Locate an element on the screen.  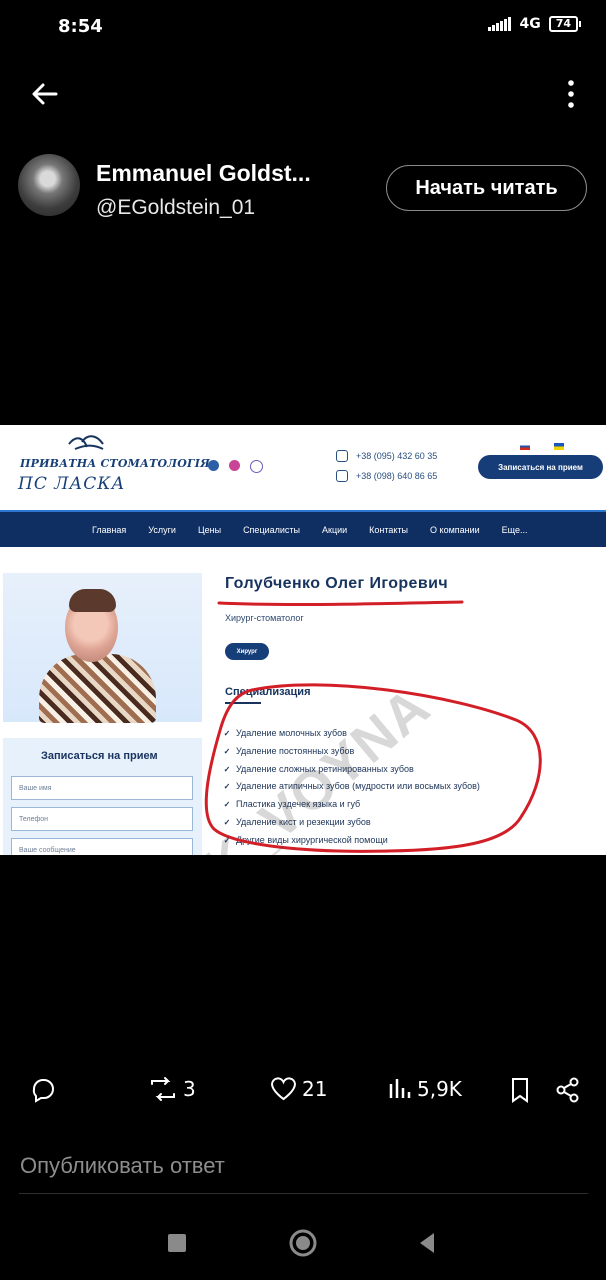
home-icon is located at coordinates (303, 1243).